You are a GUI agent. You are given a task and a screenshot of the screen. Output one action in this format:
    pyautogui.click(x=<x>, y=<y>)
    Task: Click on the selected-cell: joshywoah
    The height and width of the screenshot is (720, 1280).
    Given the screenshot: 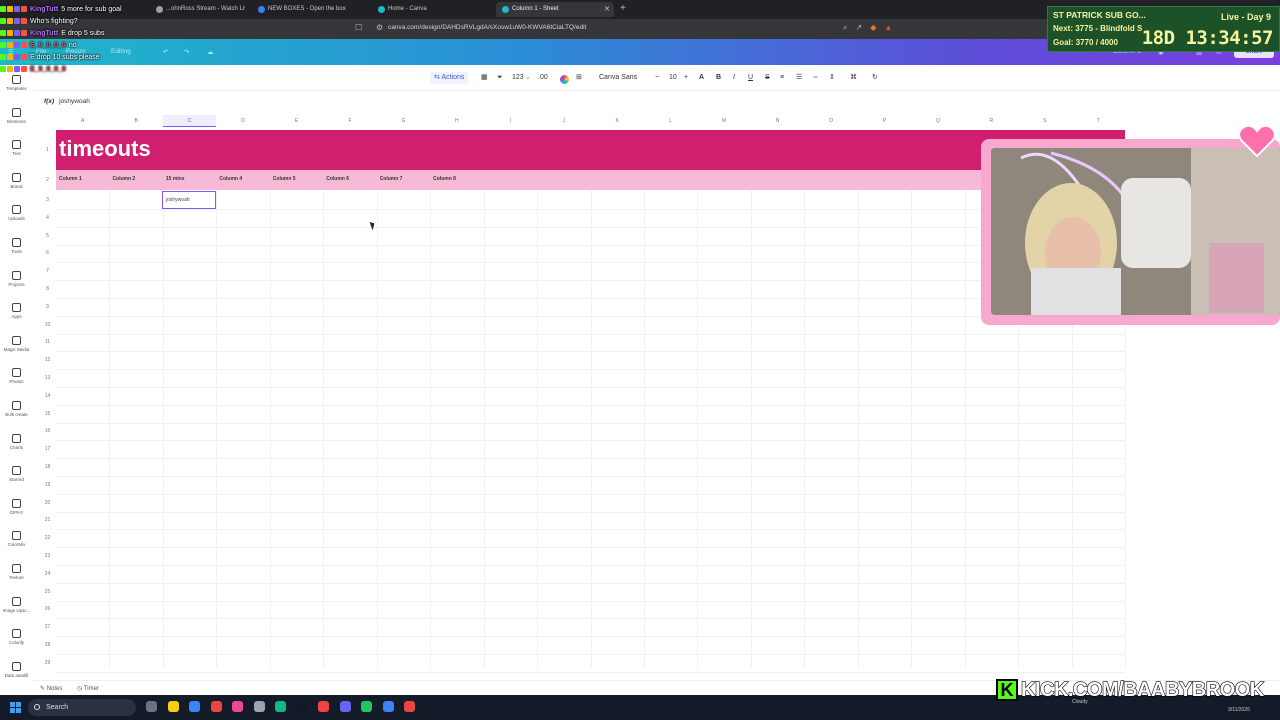 What is the action you would take?
    pyautogui.click(x=189, y=200)
    